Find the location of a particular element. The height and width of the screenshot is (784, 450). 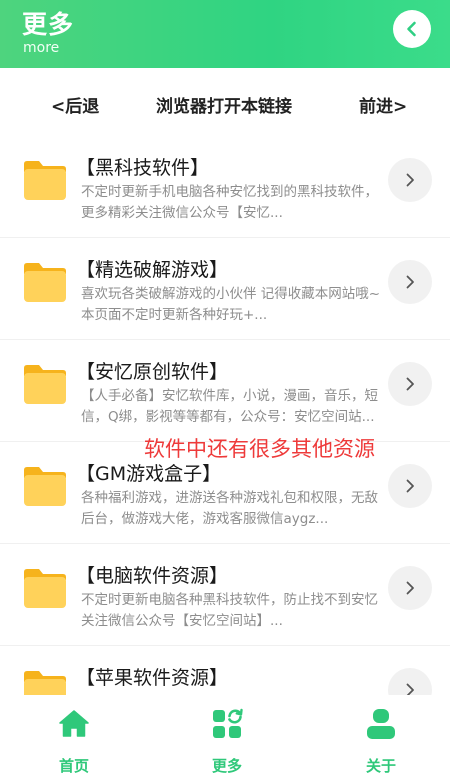

header-back-button is located at coordinates (412, 29).